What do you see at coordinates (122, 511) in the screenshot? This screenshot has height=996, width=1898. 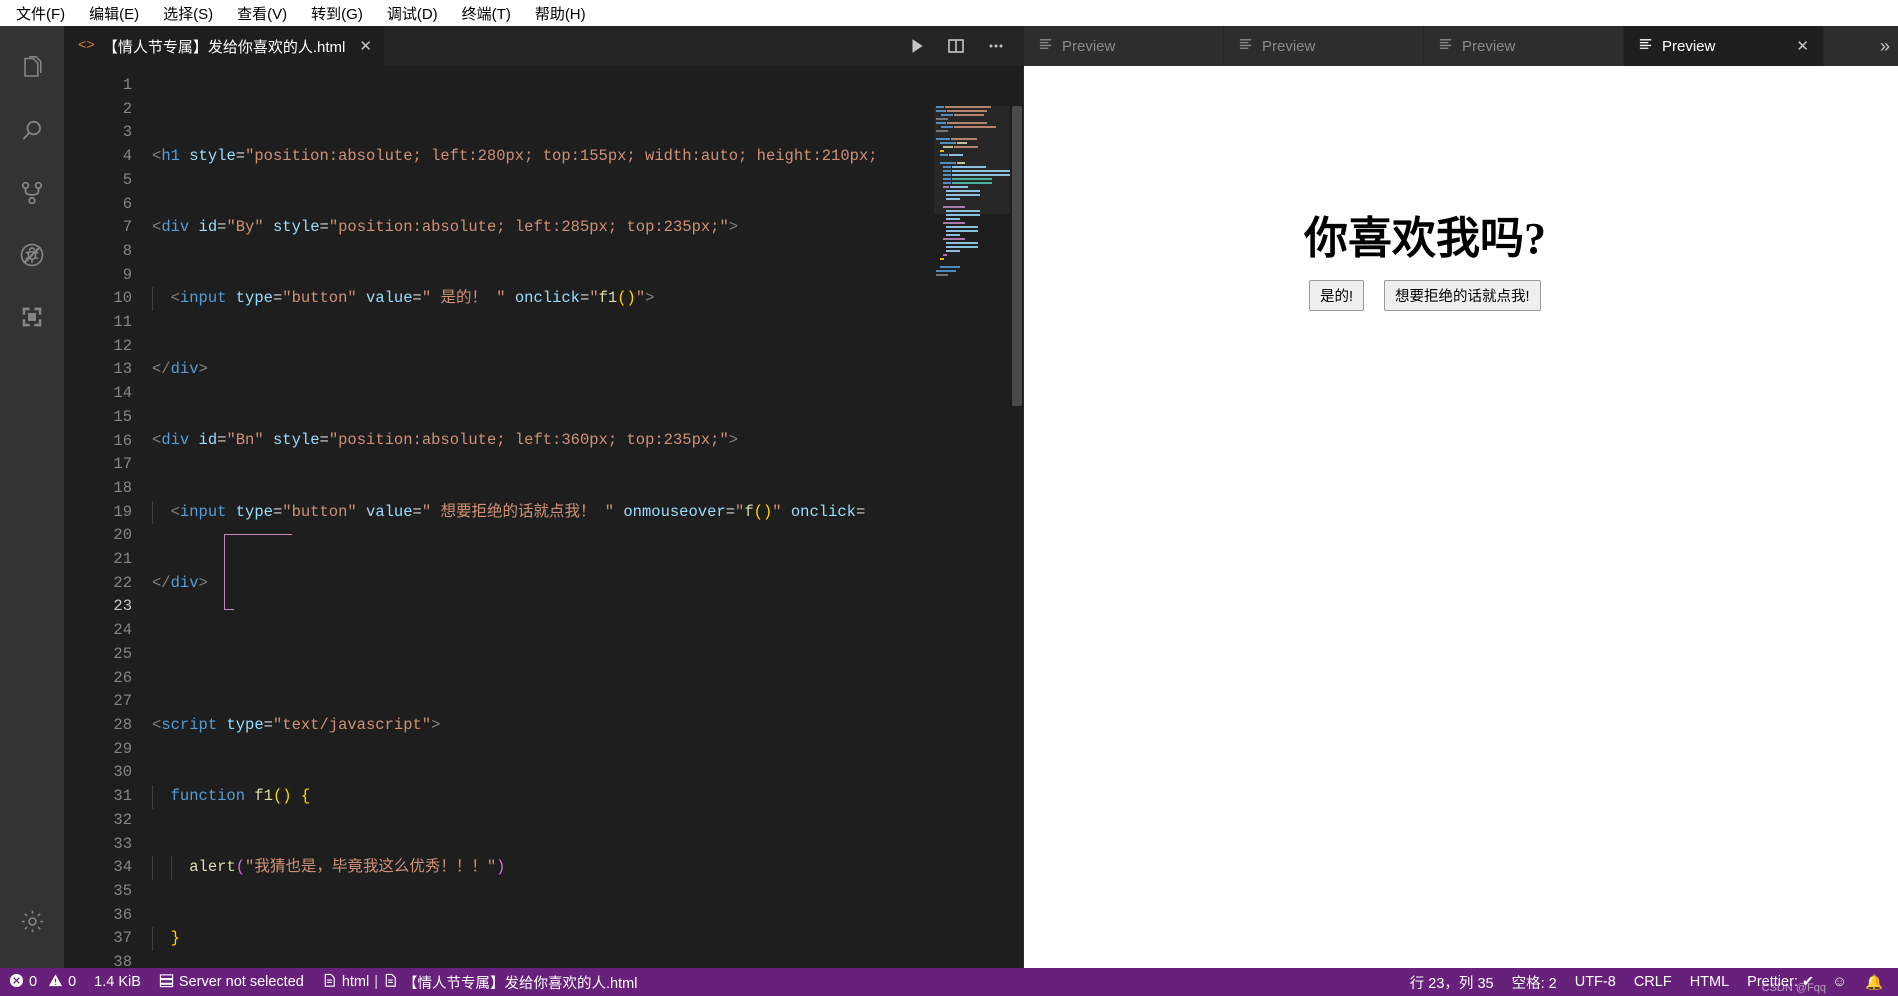 I see `line-number: 19` at bounding box center [122, 511].